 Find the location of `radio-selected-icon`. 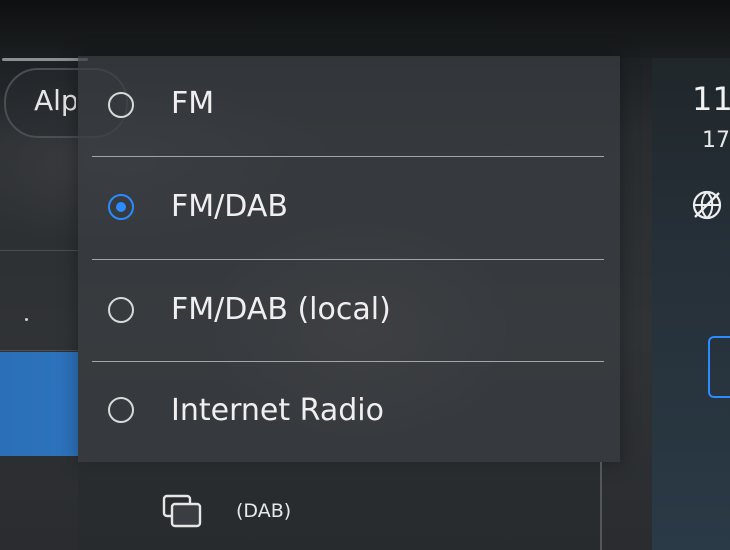

radio-selected-icon is located at coordinates (121, 207).